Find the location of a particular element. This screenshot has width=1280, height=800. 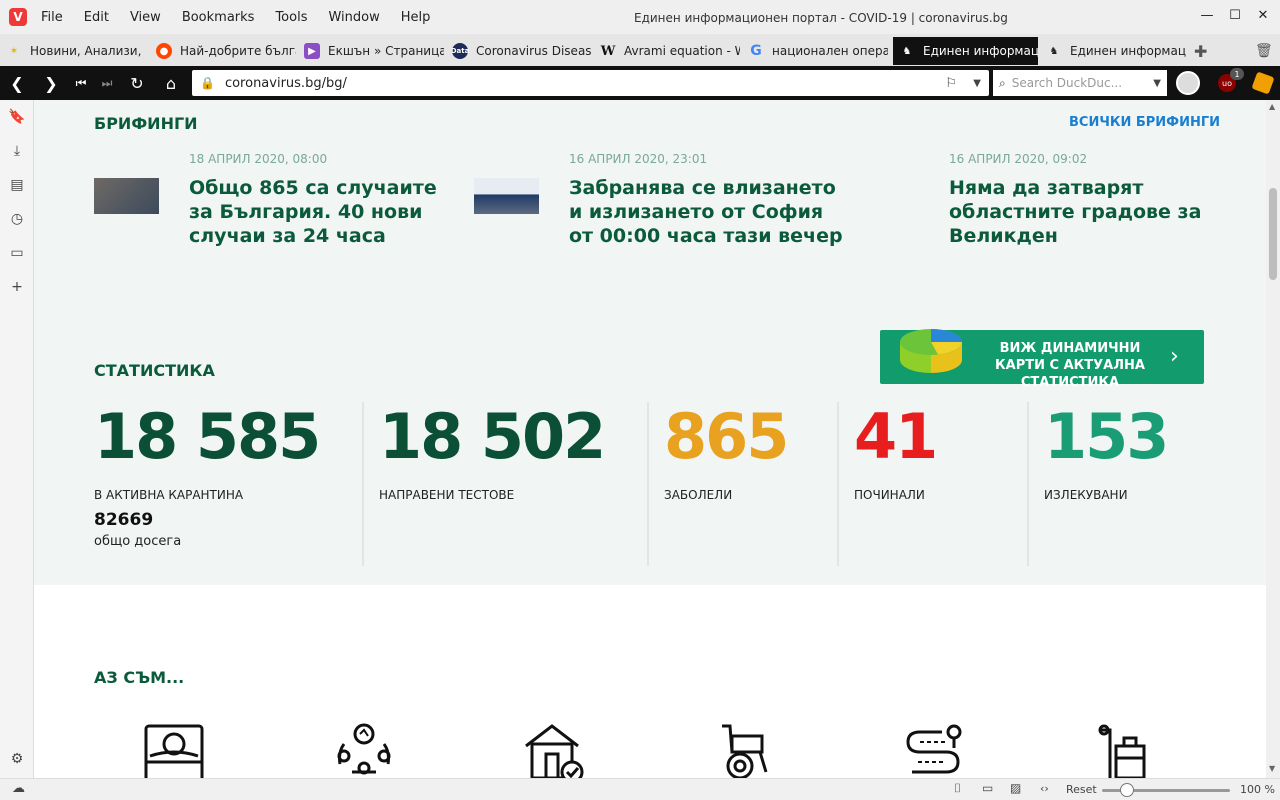

forward-icon: ❯ is located at coordinates (51, 83).